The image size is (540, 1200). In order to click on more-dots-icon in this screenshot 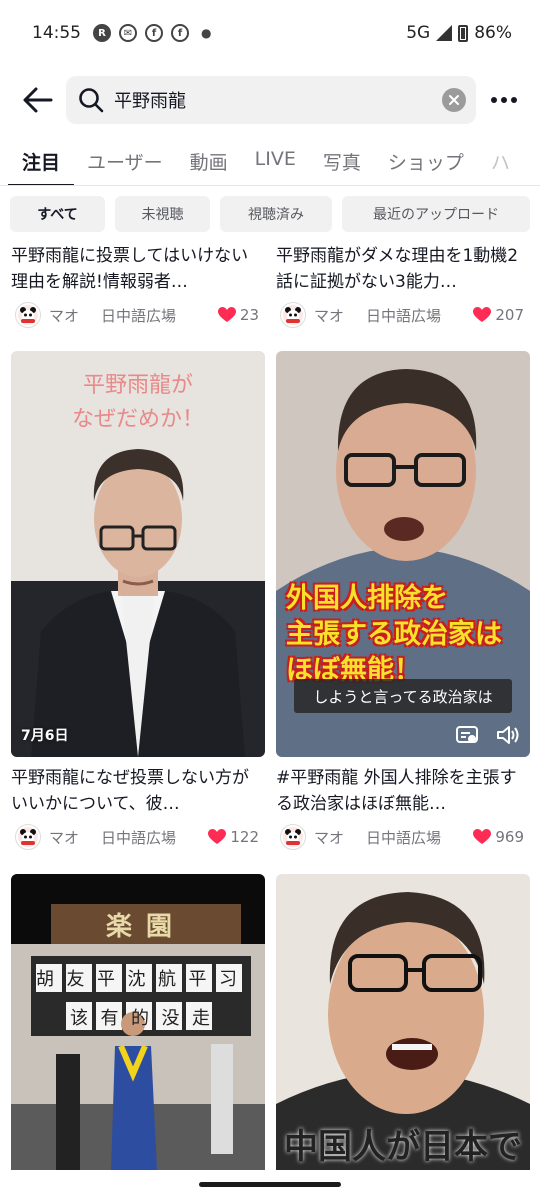, I will do `click(504, 100)`.